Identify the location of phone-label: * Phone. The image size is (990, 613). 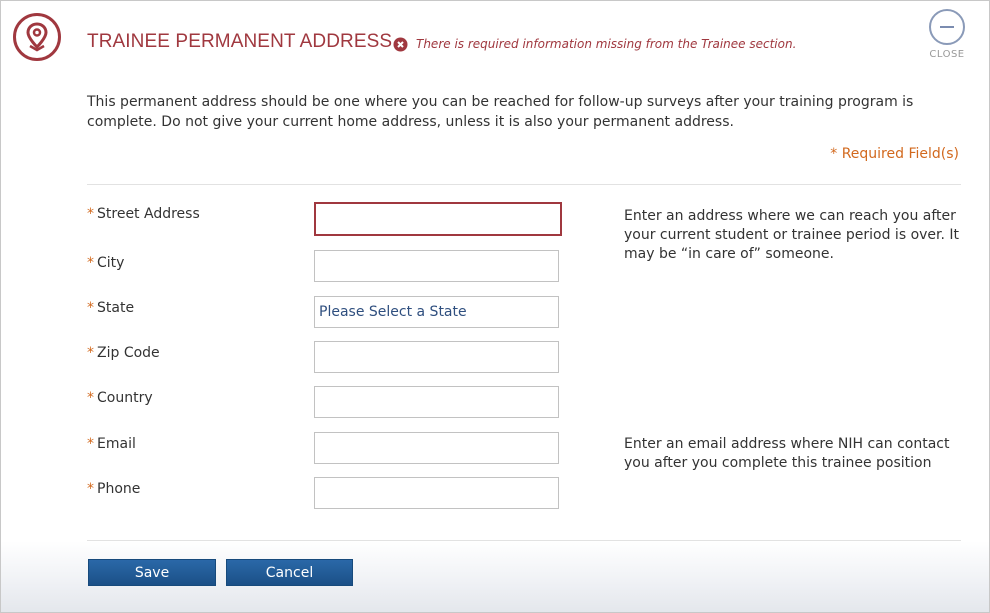
(114, 489).